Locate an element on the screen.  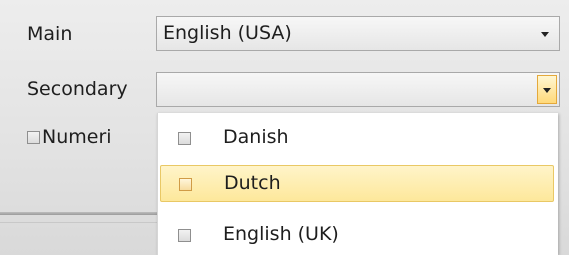
dropdown-item-dutch: Dutch is located at coordinates (357, 183).